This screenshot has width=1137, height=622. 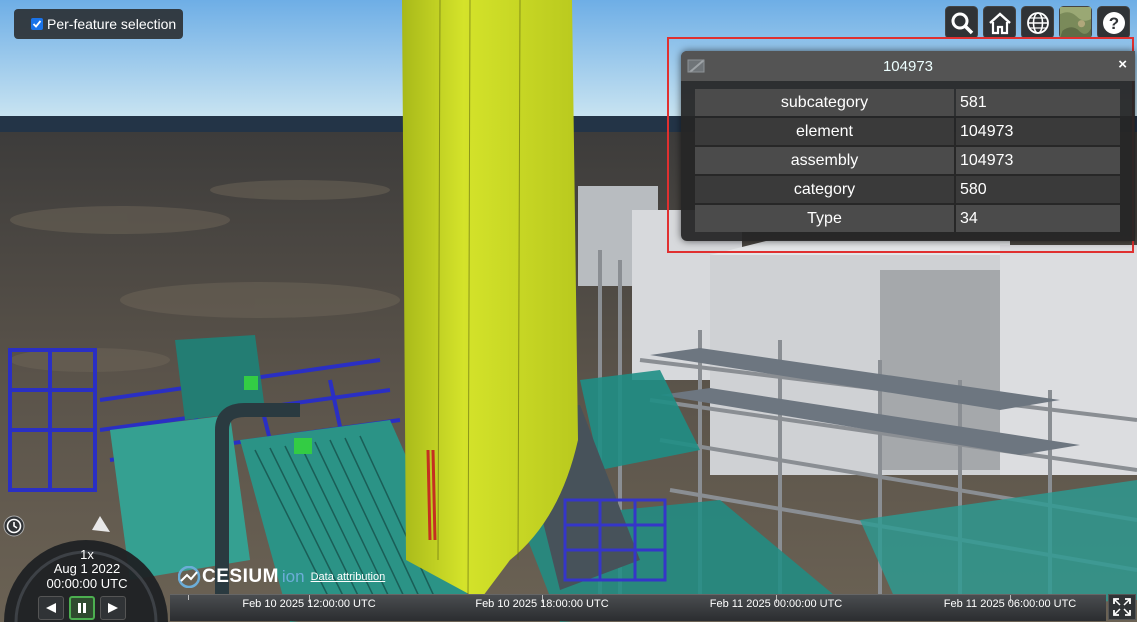 I want to click on per-feature-checkbox, so click(x=37, y=24).